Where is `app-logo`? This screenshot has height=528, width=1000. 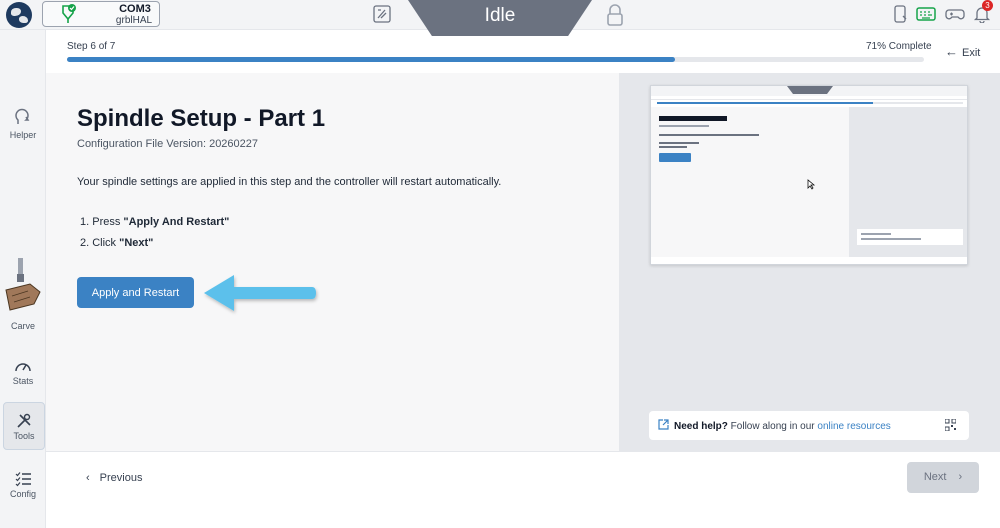 app-logo is located at coordinates (19, 15).